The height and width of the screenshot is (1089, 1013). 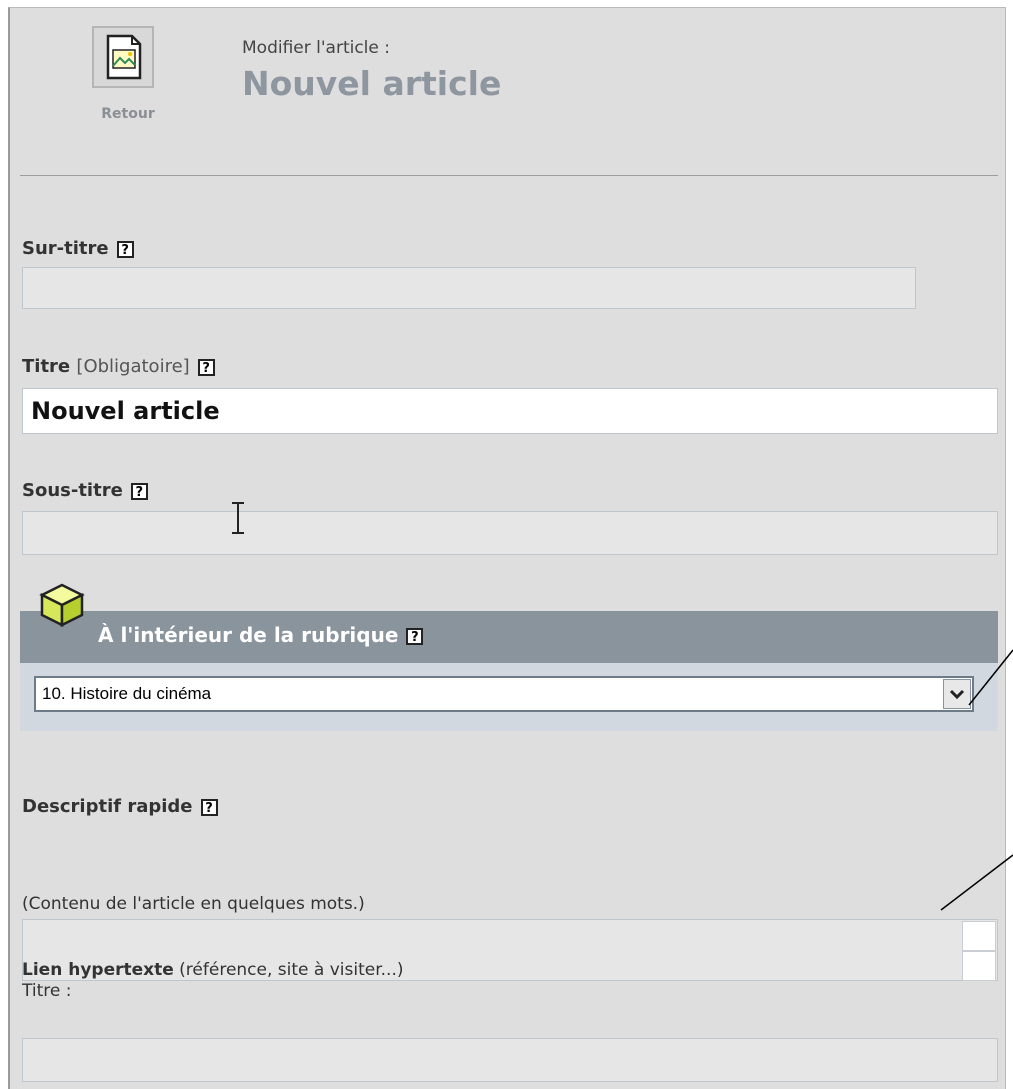 I want to click on annotation-line-select, so click(x=990, y=677).